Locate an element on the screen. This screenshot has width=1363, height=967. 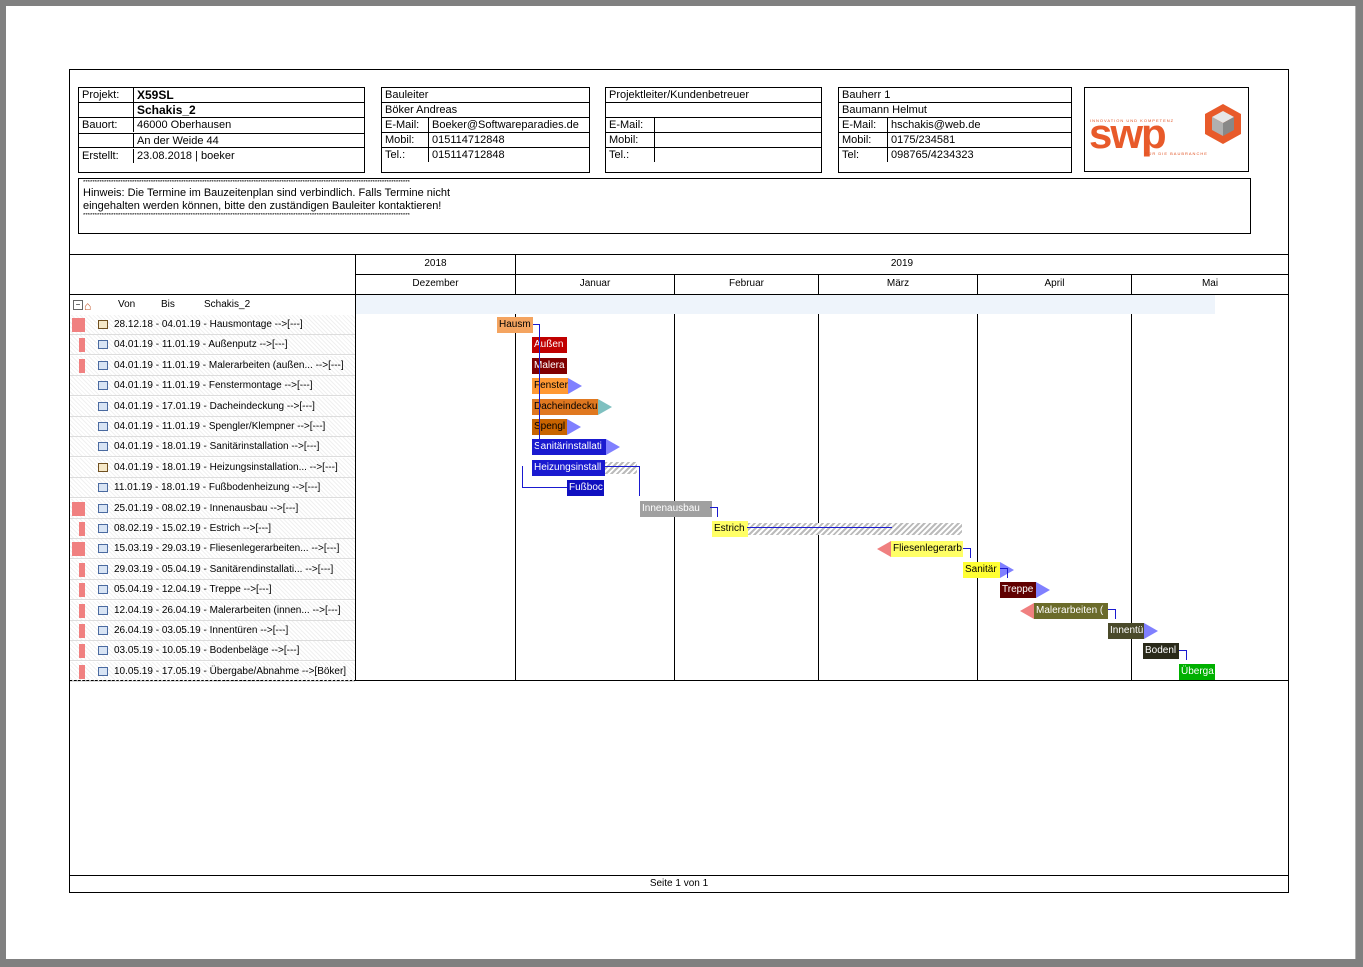
task-bar: Innenausbau is located at coordinates (676, 508).